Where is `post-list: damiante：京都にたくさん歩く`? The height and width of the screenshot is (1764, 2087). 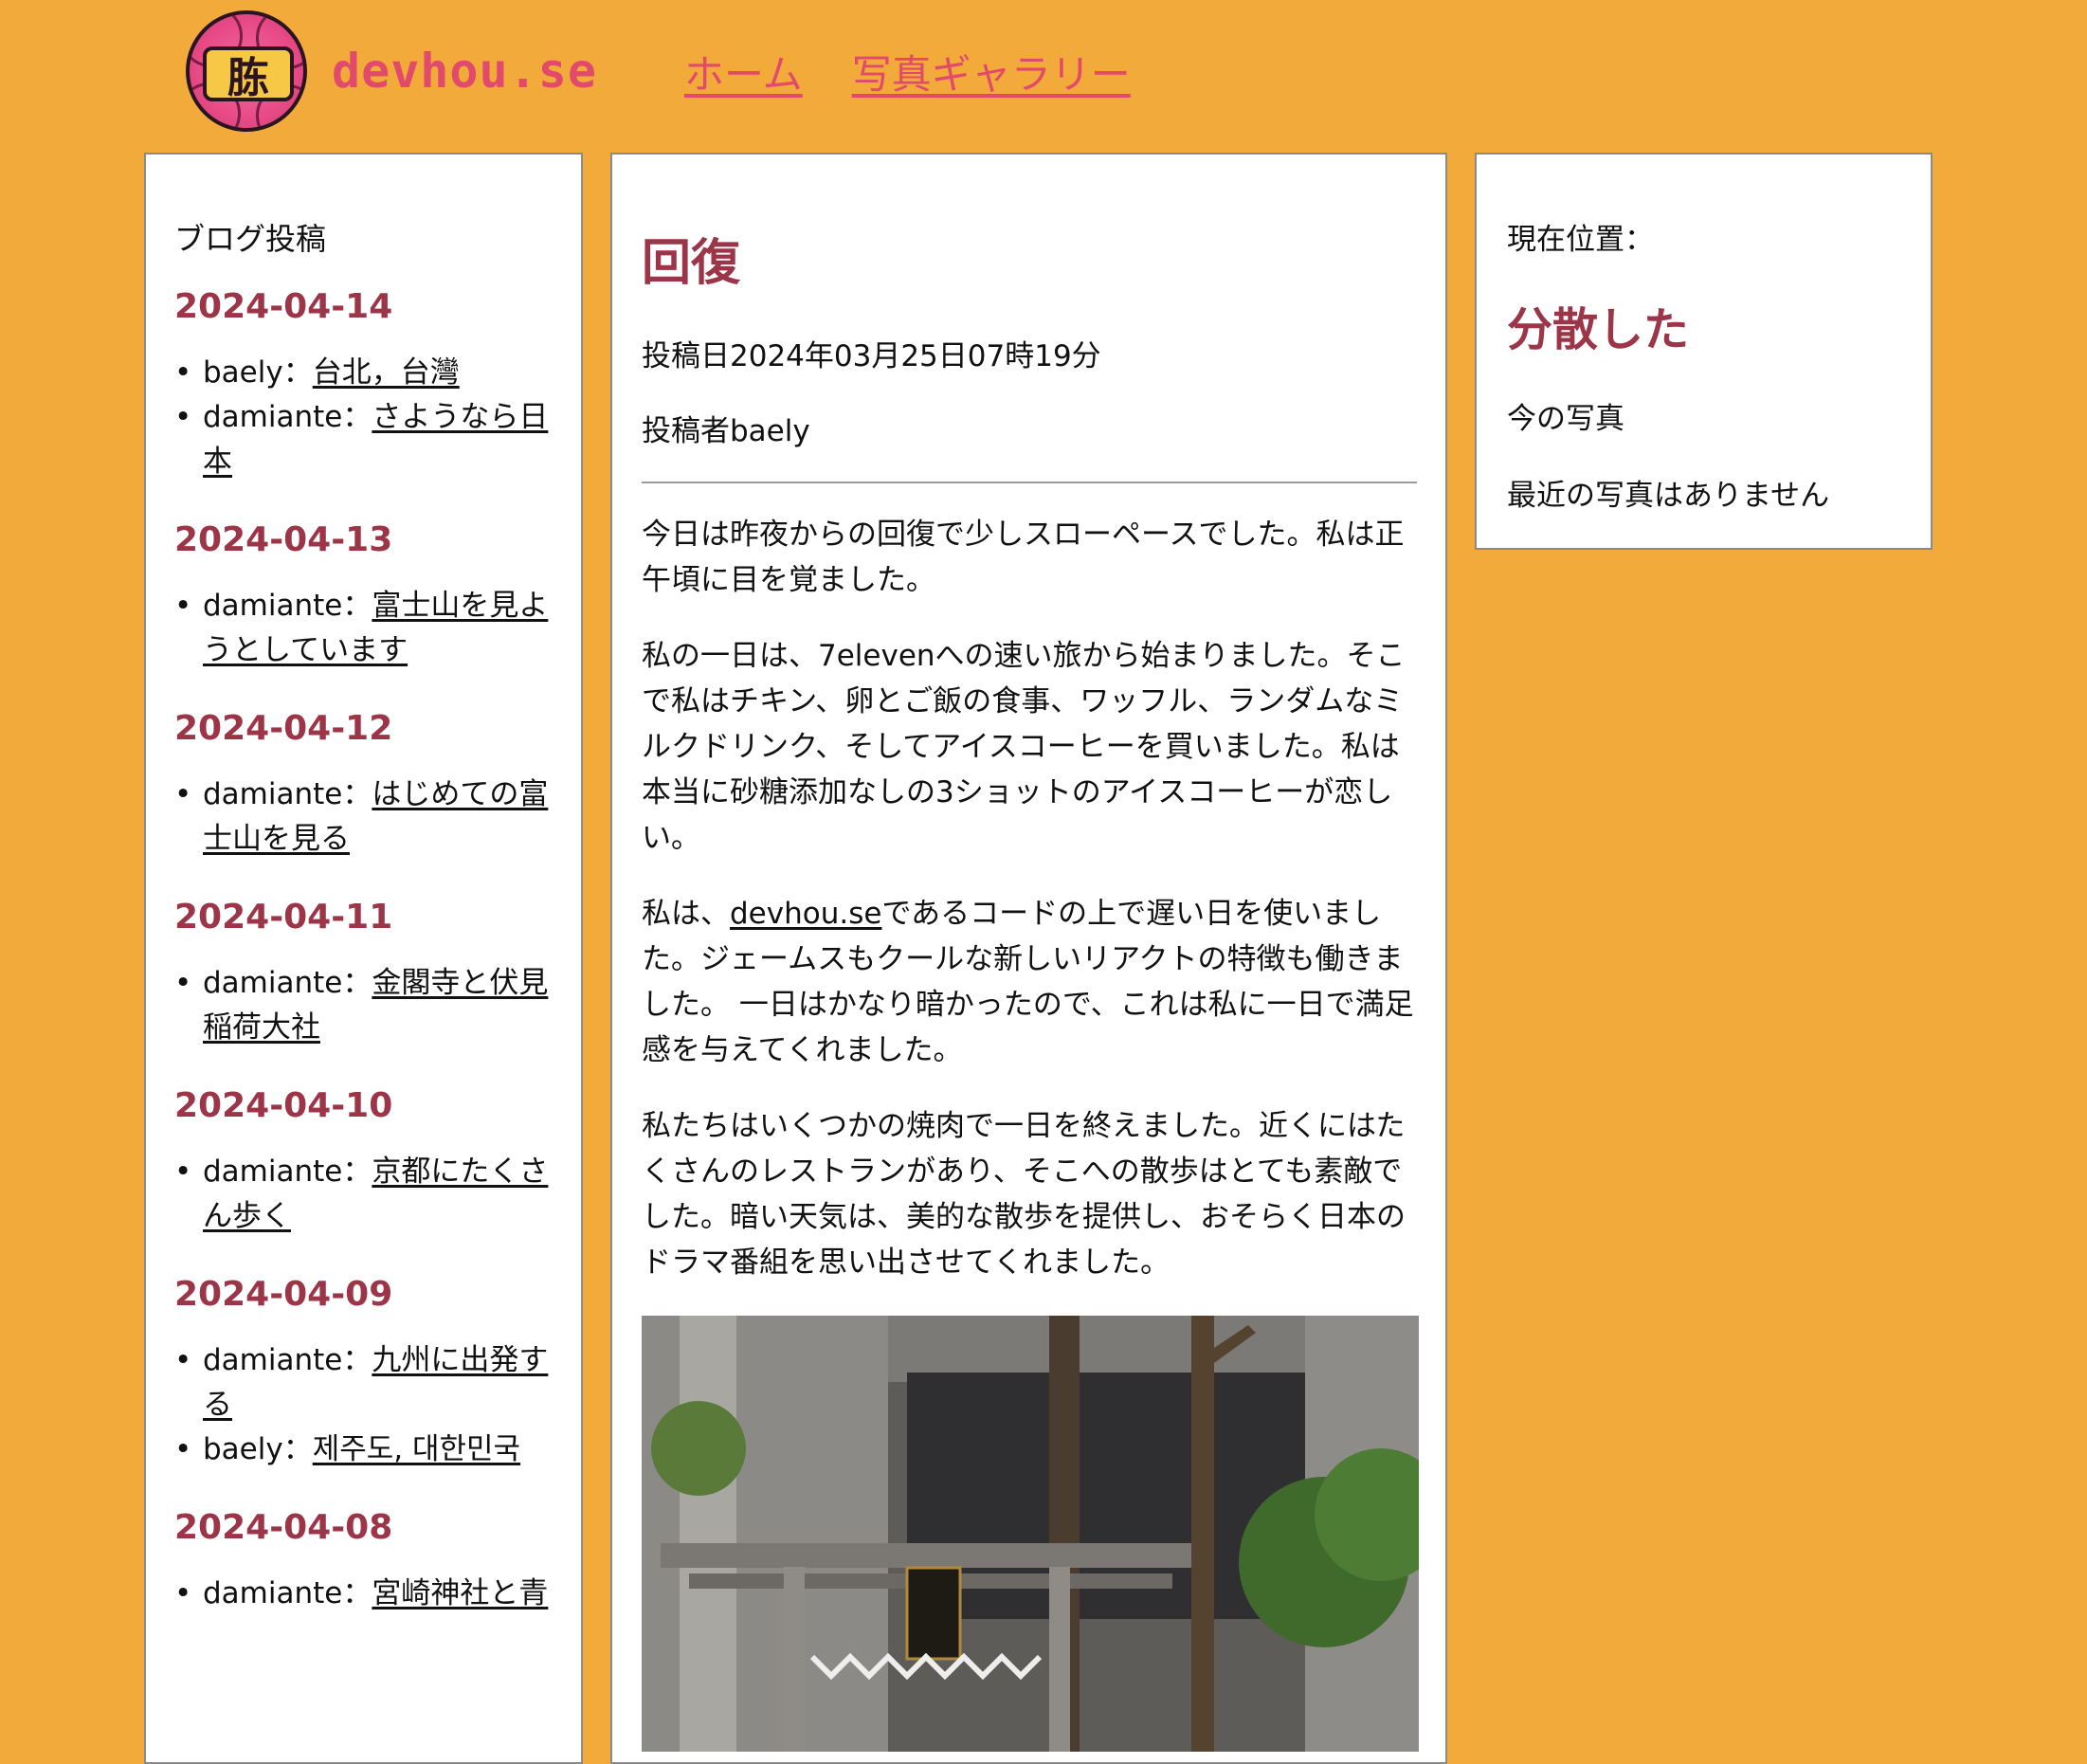
post-list: damiante：京都にたくさん歩く is located at coordinates (377, 1194).